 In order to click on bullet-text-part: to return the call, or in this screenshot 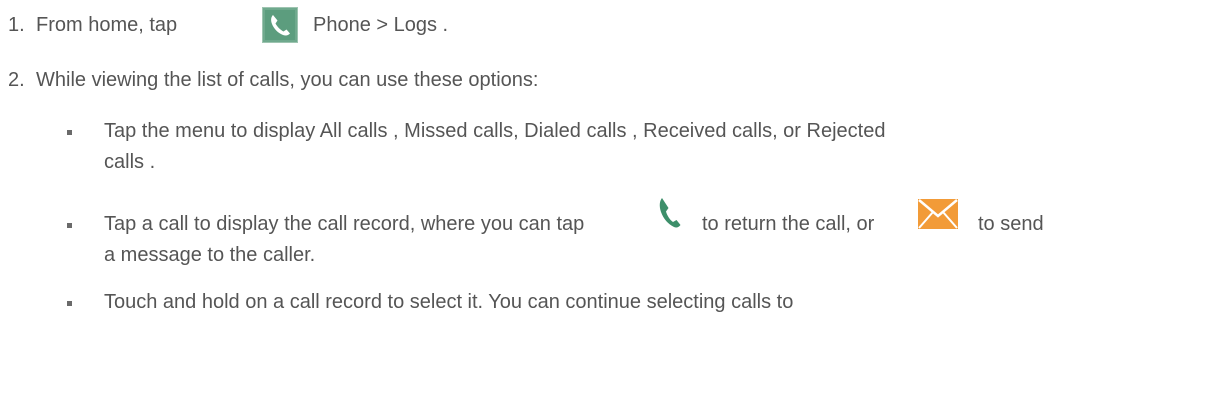, I will do `click(788, 224)`.